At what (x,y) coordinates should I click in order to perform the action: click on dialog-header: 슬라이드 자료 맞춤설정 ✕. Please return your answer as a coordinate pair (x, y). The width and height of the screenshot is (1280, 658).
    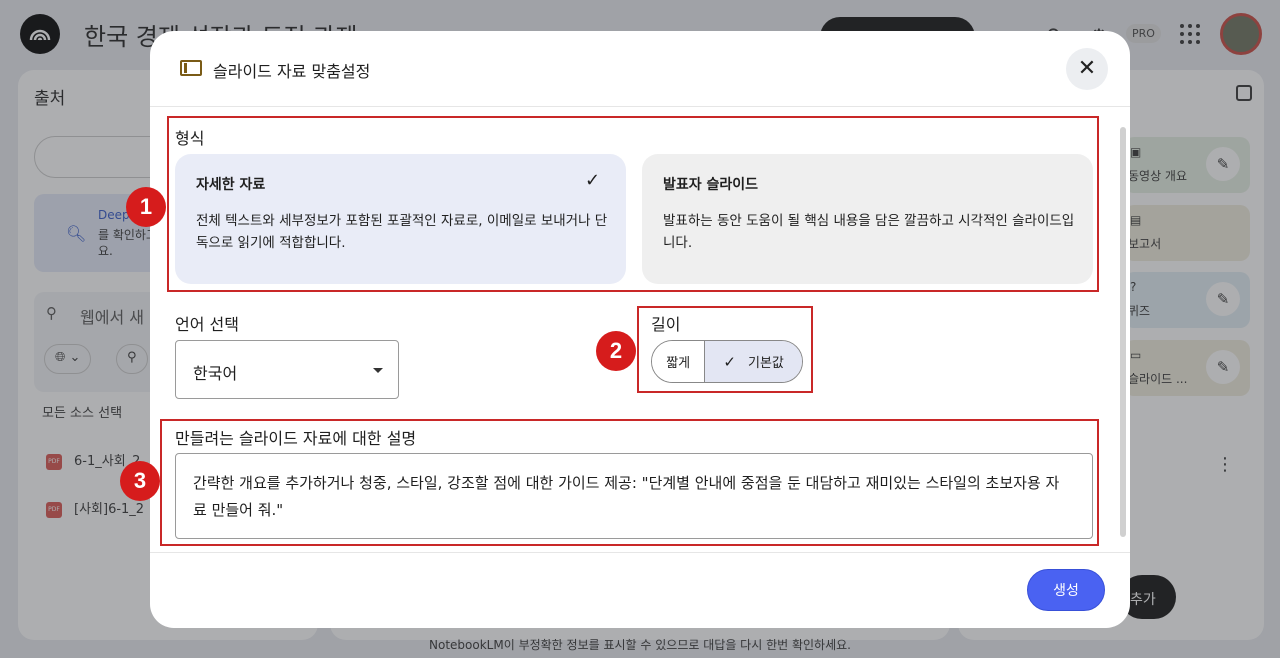
    Looking at the image, I should click on (640, 69).